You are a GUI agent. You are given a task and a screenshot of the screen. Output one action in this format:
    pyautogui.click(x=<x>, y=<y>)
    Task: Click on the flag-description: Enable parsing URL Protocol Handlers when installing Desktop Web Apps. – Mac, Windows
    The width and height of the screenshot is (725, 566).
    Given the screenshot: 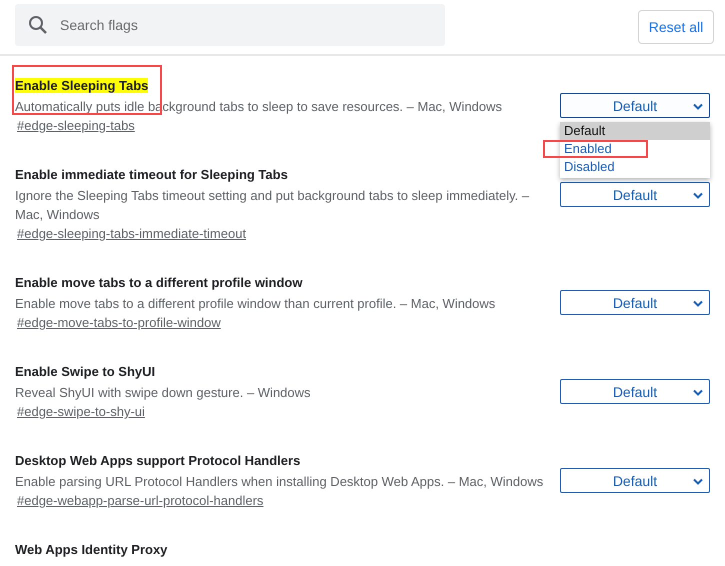 What is the action you would take?
    pyautogui.click(x=279, y=482)
    